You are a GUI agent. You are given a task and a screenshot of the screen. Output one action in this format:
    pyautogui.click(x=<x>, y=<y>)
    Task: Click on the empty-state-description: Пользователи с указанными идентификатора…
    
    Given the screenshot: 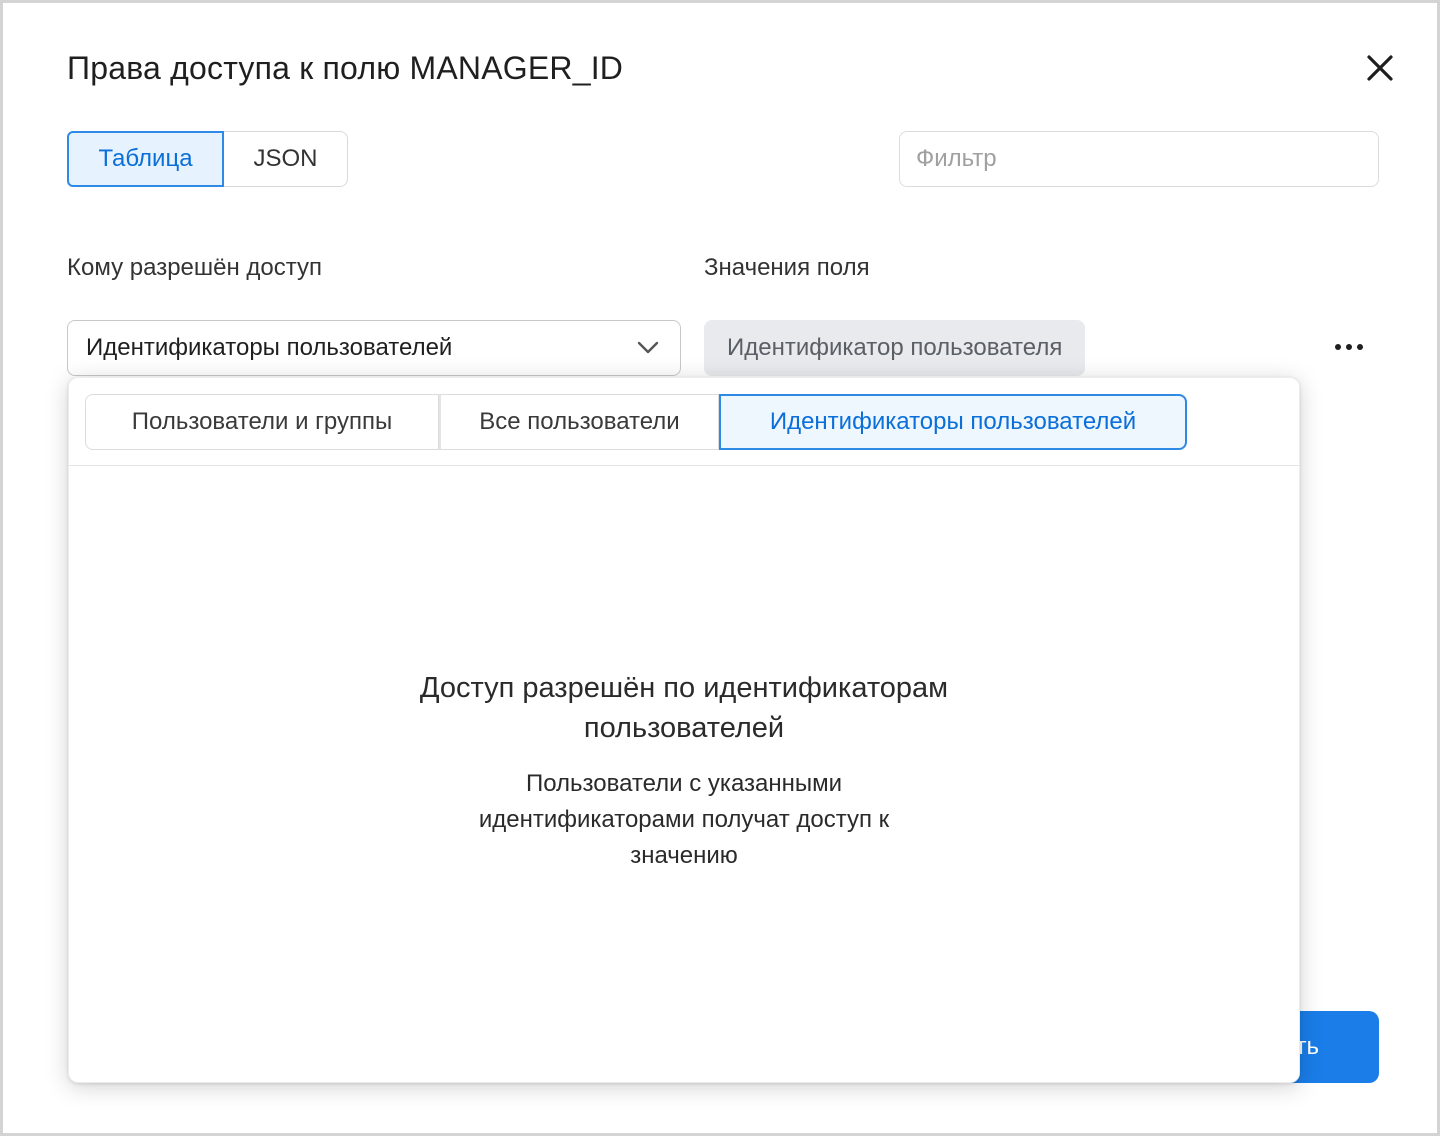 What is the action you would take?
    pyautogui.click(x=684, y=819)
    